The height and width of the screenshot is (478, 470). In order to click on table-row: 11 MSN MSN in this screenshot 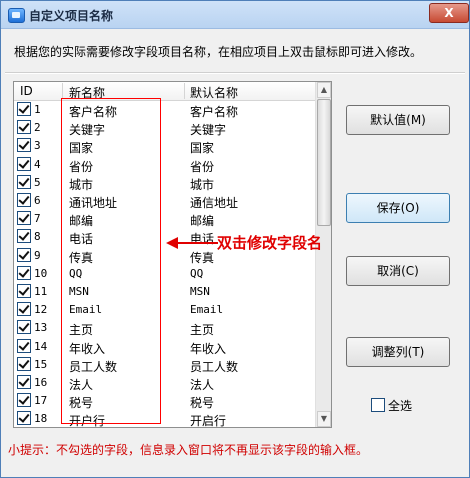, I will do `click(164, 292)`.